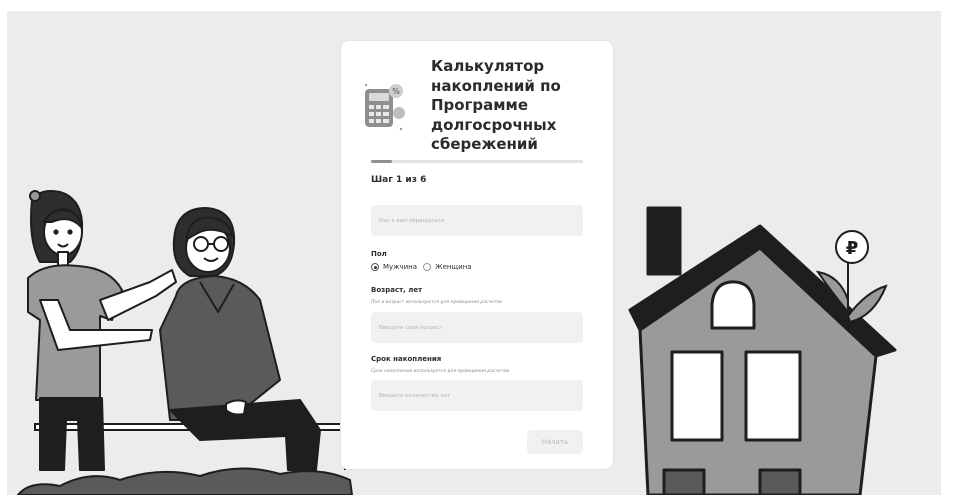 The image size is (958, 495). Describe the element at coordinates (406, 359) in the screenshot. I see `term-label: Срок накопления` at that location.